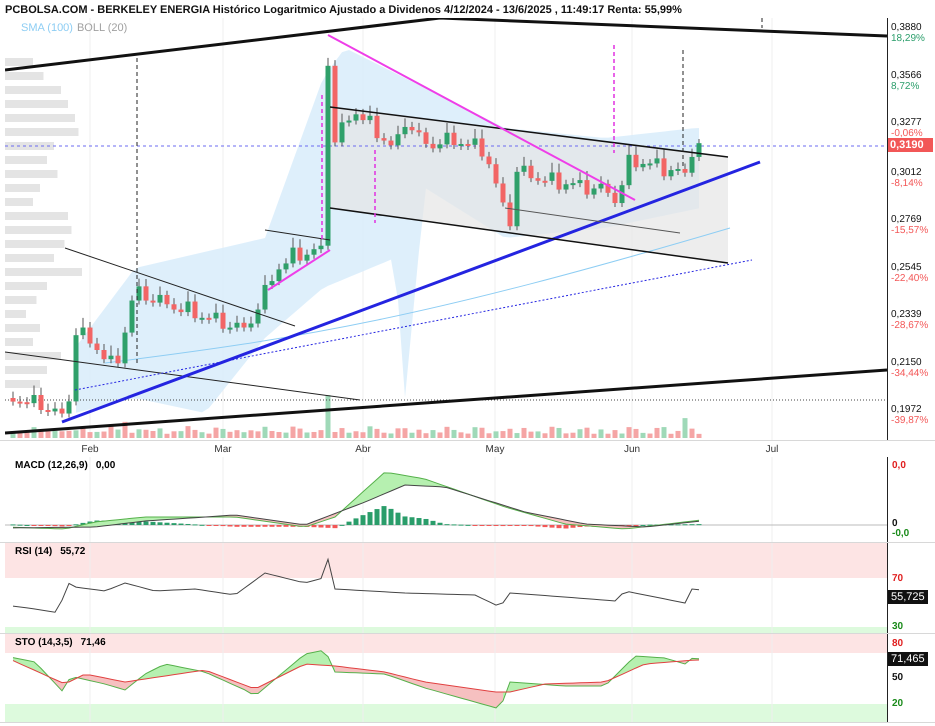  I want to click on axis-label: 50, so click(898, 677).